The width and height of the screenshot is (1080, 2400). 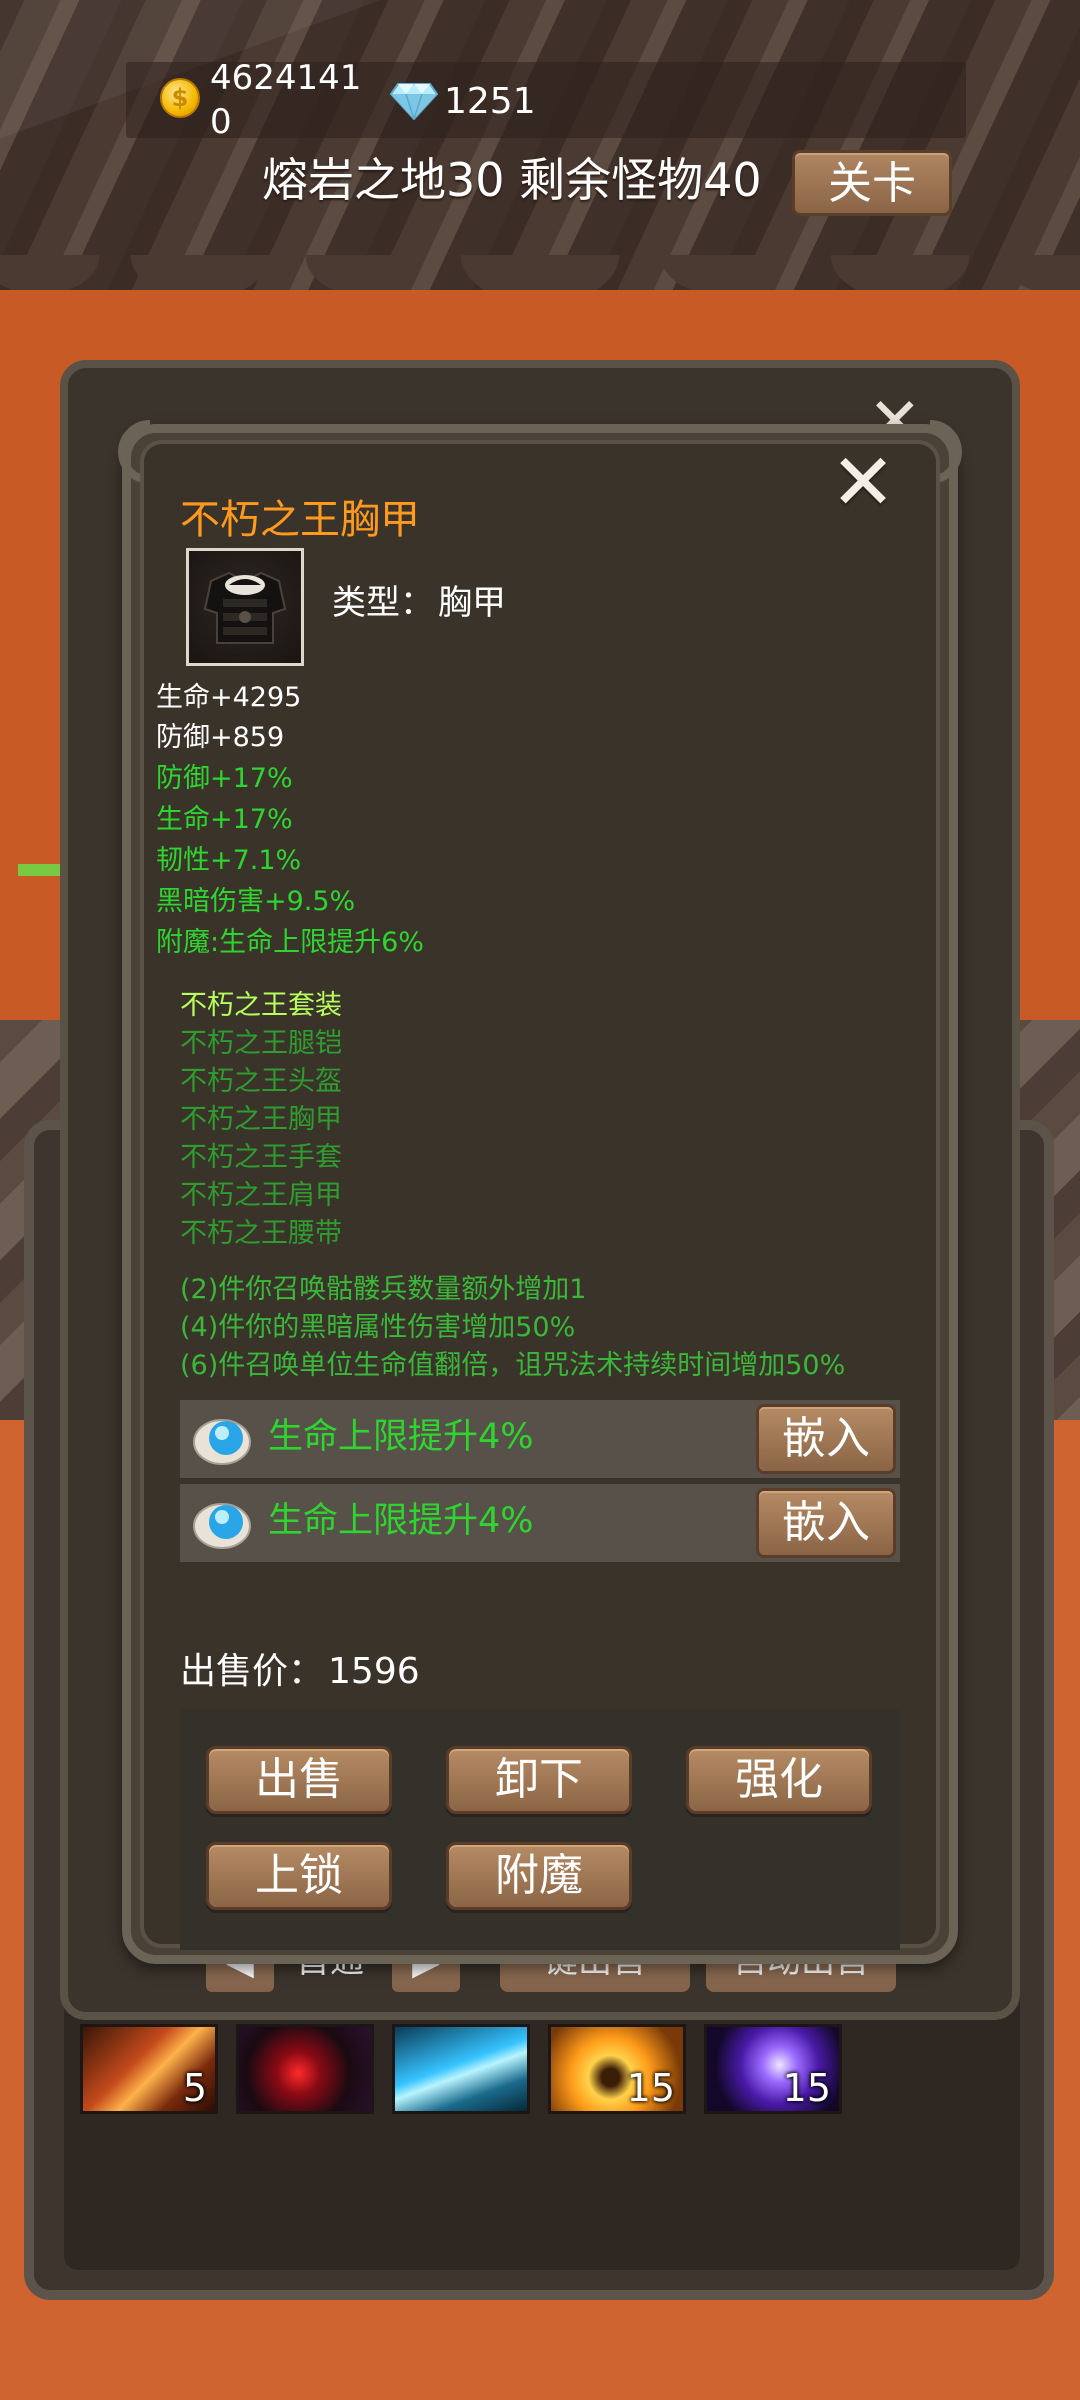 I want to click on item-type: 类型： 胸甲, so click(x=419, y=603).